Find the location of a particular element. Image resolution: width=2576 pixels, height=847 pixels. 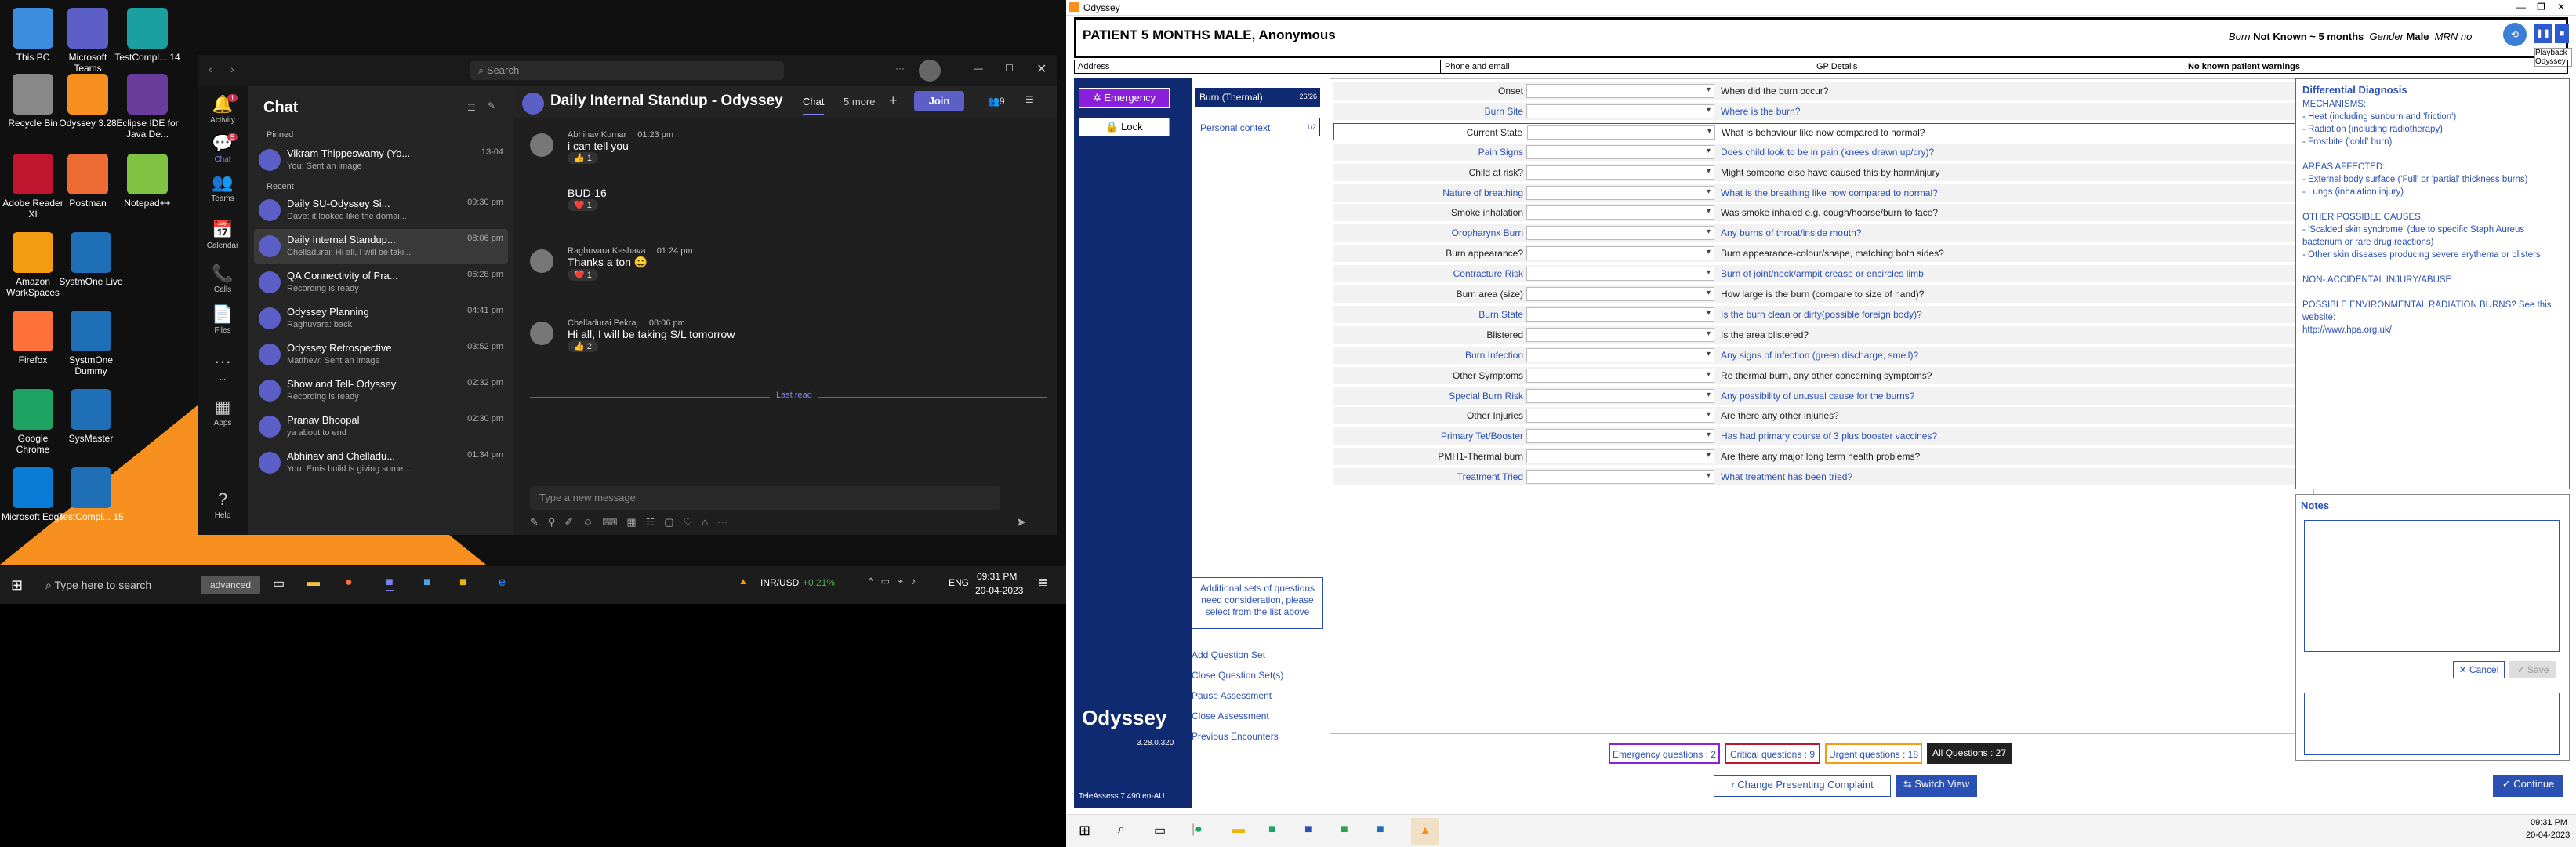

desktop-icon-8: Notepad++ is located at coordinates (147, 181).